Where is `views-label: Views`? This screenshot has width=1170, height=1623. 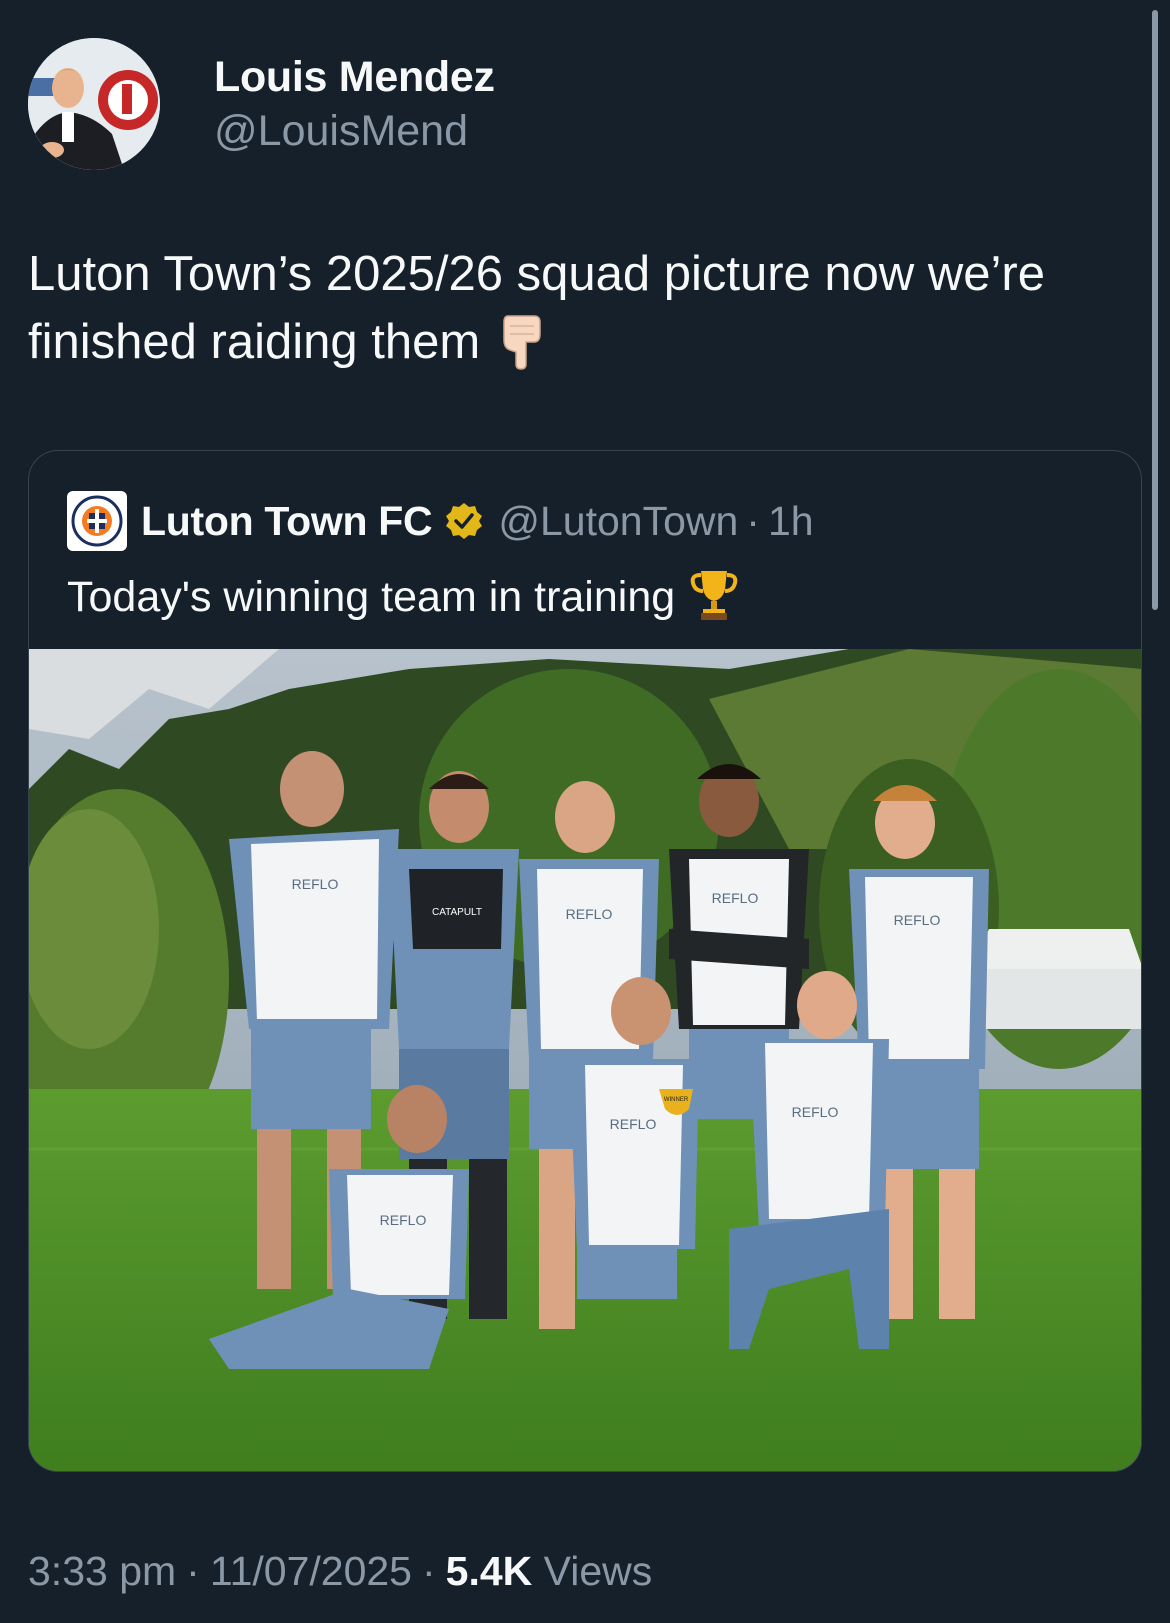
views-label: Views is located at coordinates (598, 1571).